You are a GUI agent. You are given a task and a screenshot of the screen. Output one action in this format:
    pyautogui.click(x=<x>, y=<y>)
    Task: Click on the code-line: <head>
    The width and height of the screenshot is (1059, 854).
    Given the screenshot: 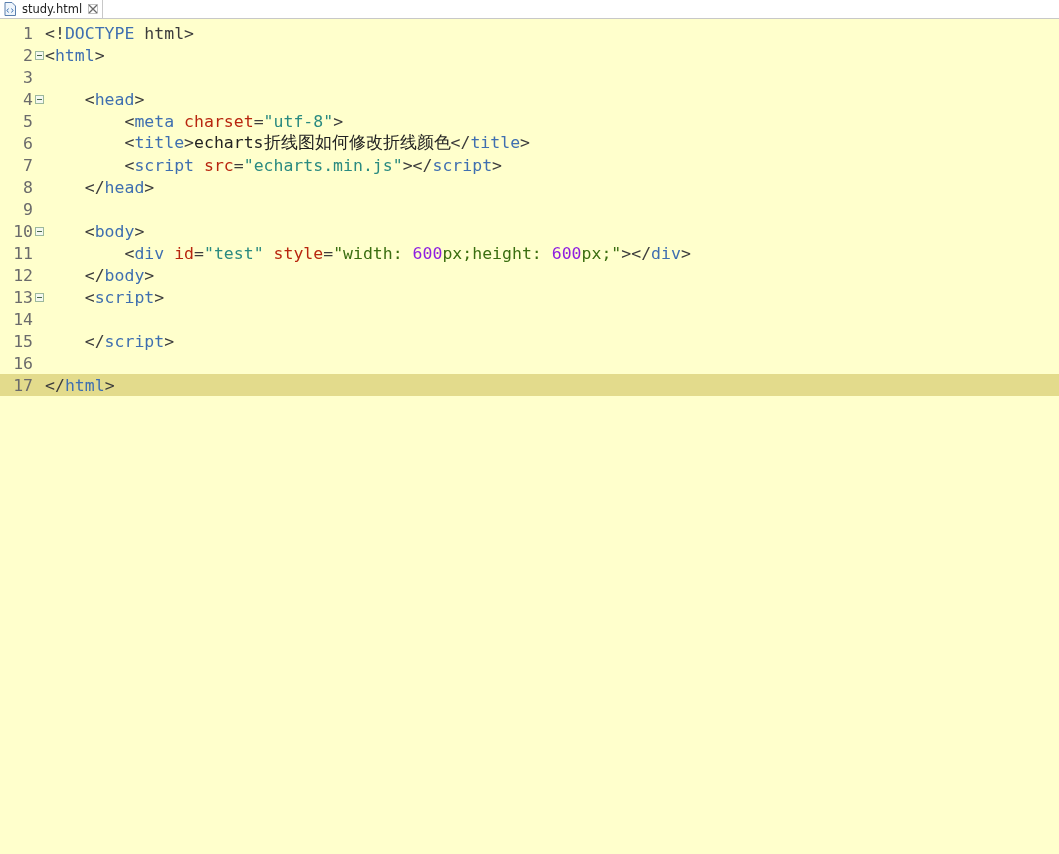 What is the action you would take?
    pyautogui.click(x=114, y=99)
    